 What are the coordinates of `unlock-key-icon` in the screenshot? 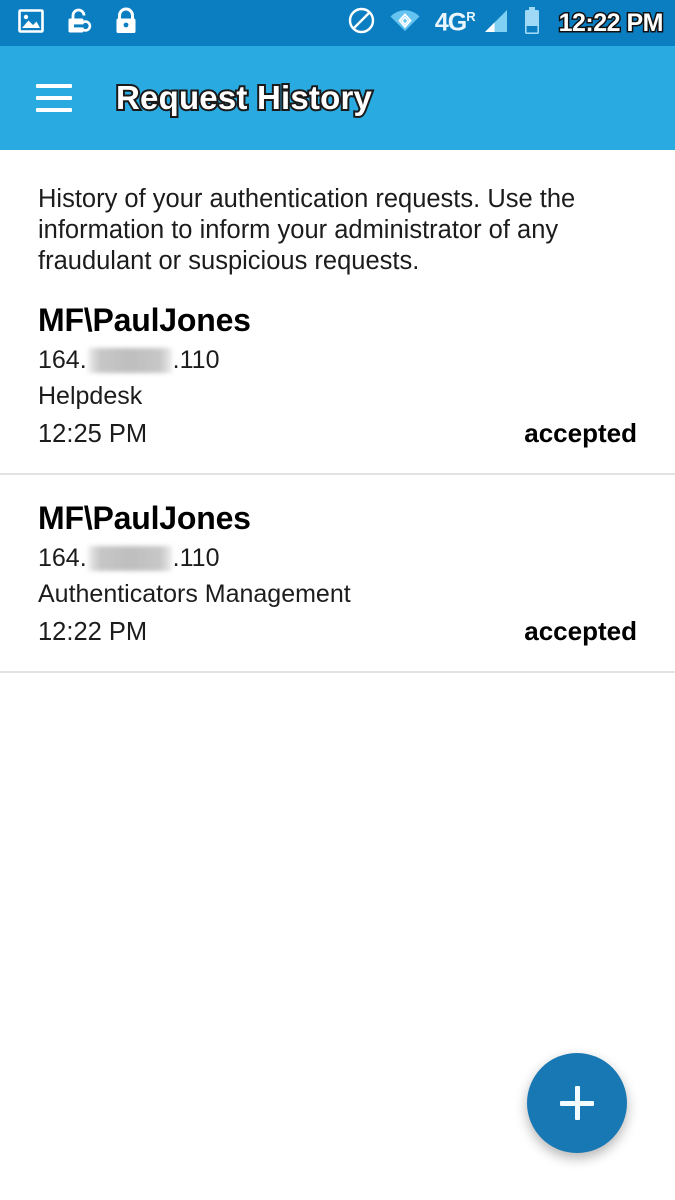 It's located at (79, 23).